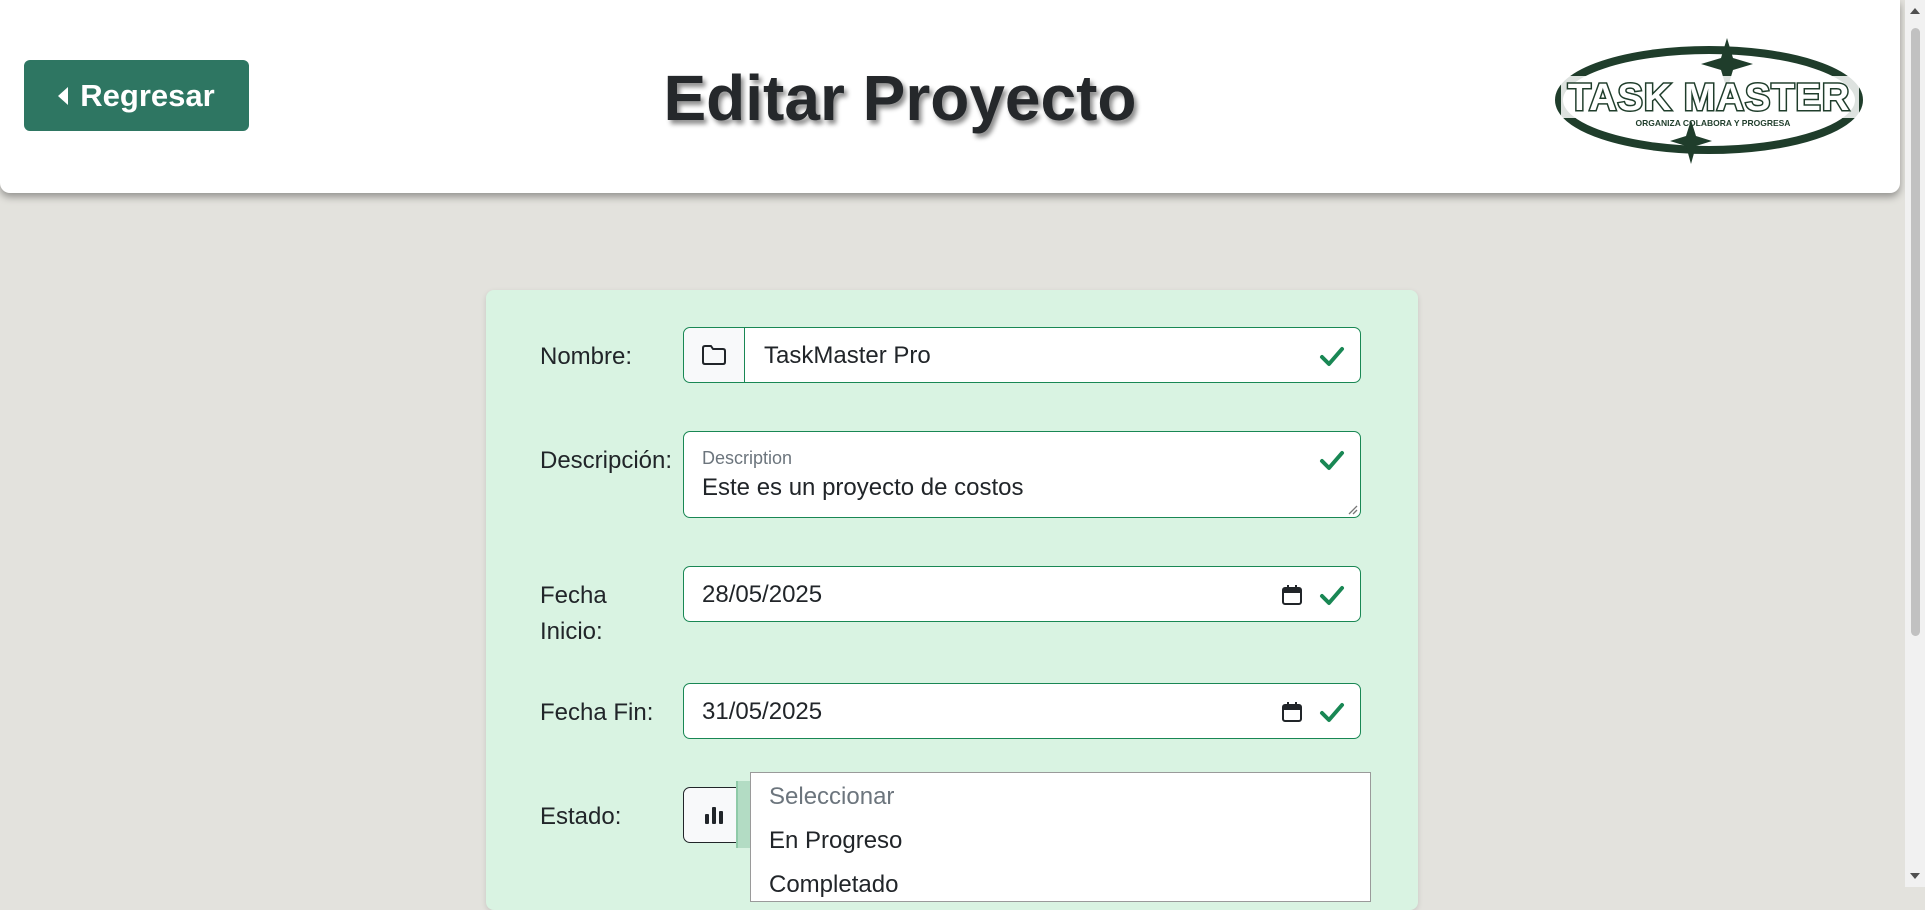 The height and width of the screenshot is (910, 1925). I want to click on back-button: Regresar, so click(136, 95).